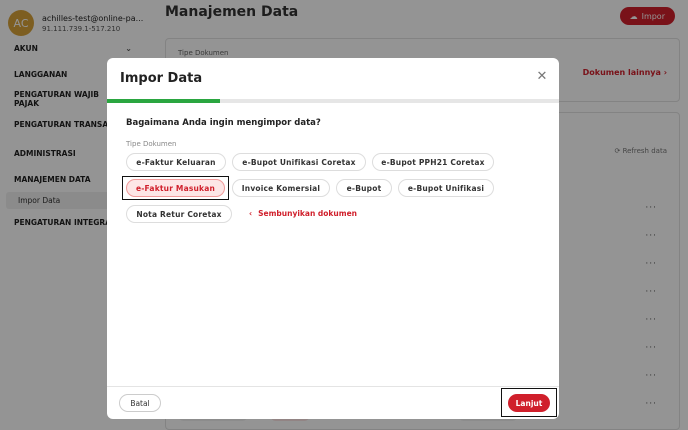  Describe the element at coordinates (542, 77) in the screenshot. I see `close-icon: ✕` at that location.